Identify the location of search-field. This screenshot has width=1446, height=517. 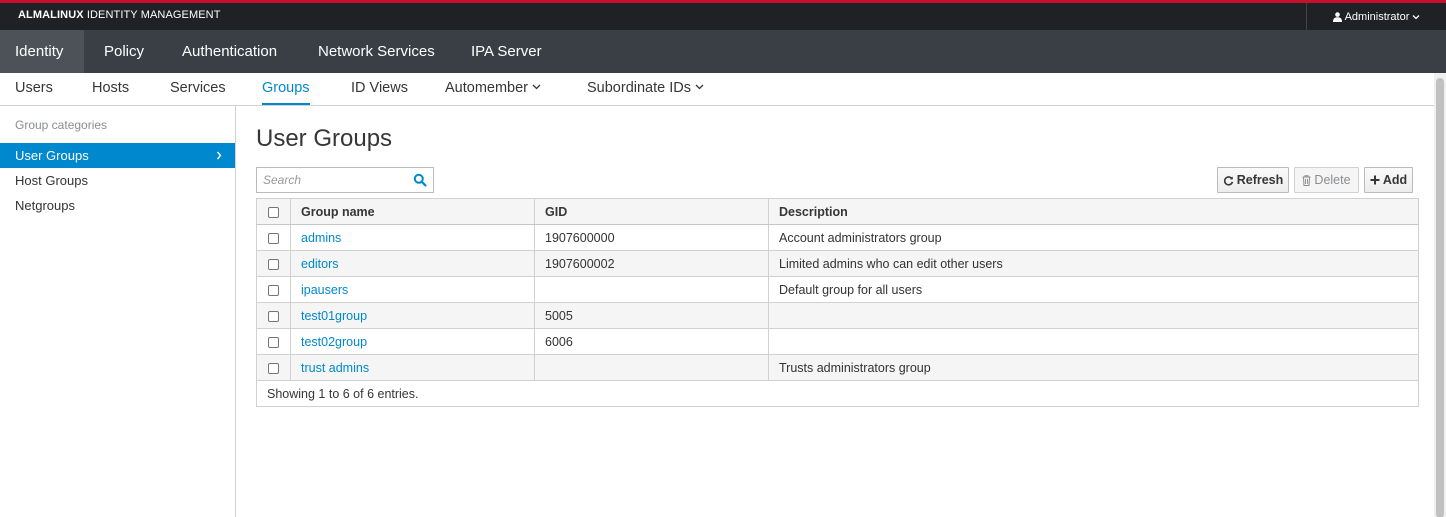
(345, 180).